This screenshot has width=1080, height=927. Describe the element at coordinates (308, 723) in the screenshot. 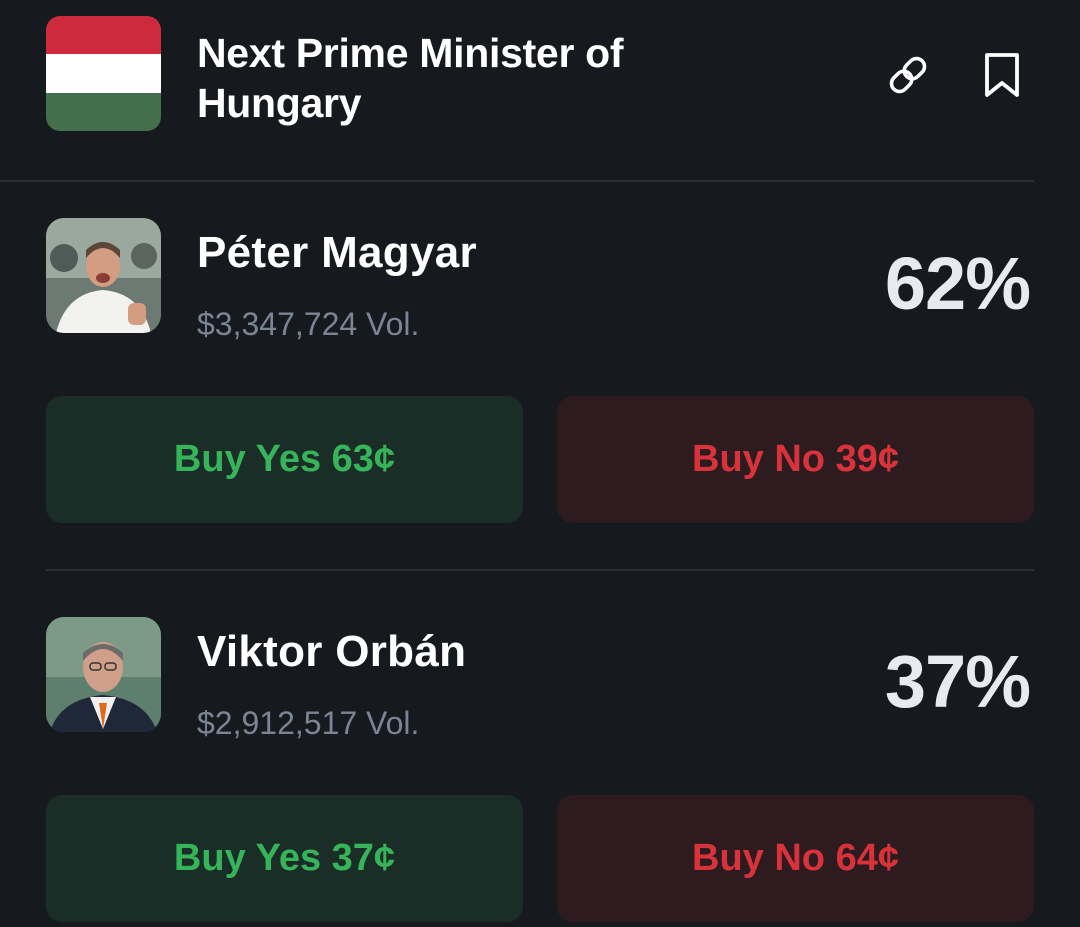

I see `candidate-volume: $2,912,517 Vol.` at that location.